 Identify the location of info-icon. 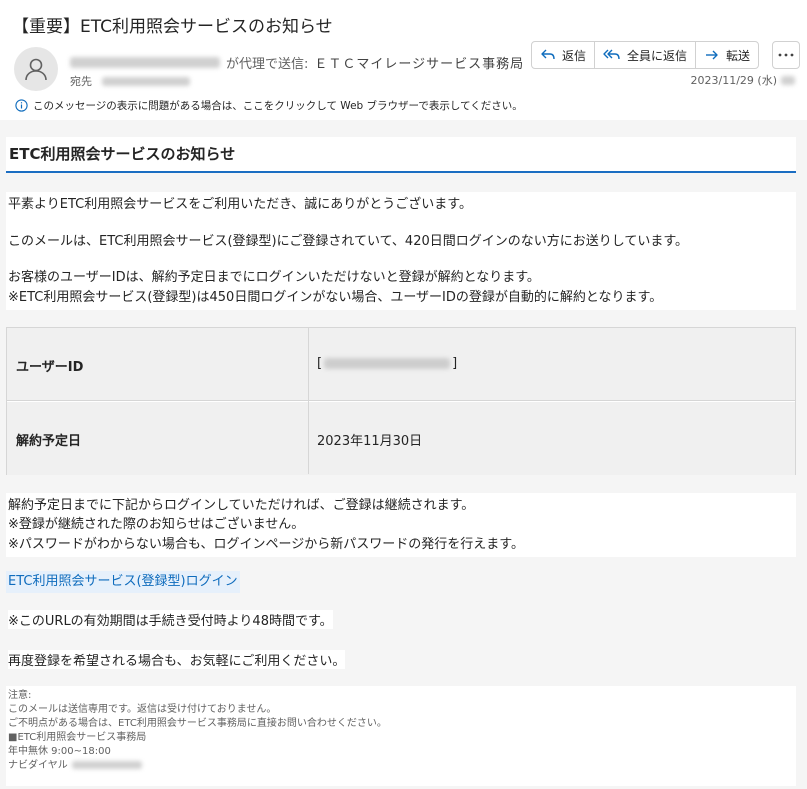
(21, 105).